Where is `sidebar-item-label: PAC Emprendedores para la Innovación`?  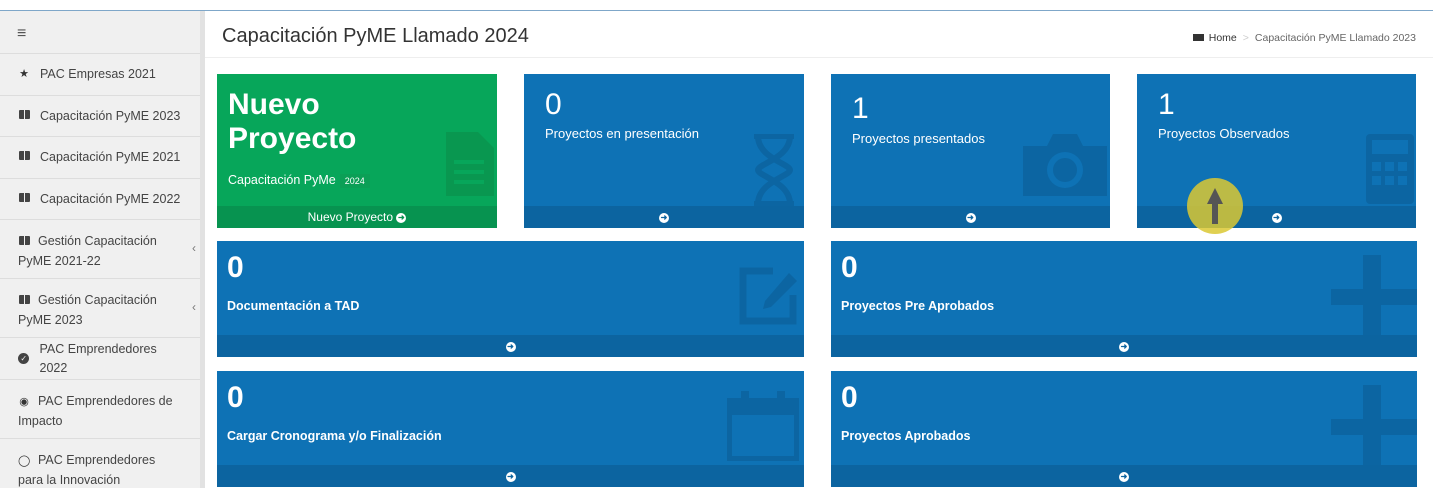
sidebar-item-label: PAC Emprendedores para la Innovación is located at coordinates (87, 470).